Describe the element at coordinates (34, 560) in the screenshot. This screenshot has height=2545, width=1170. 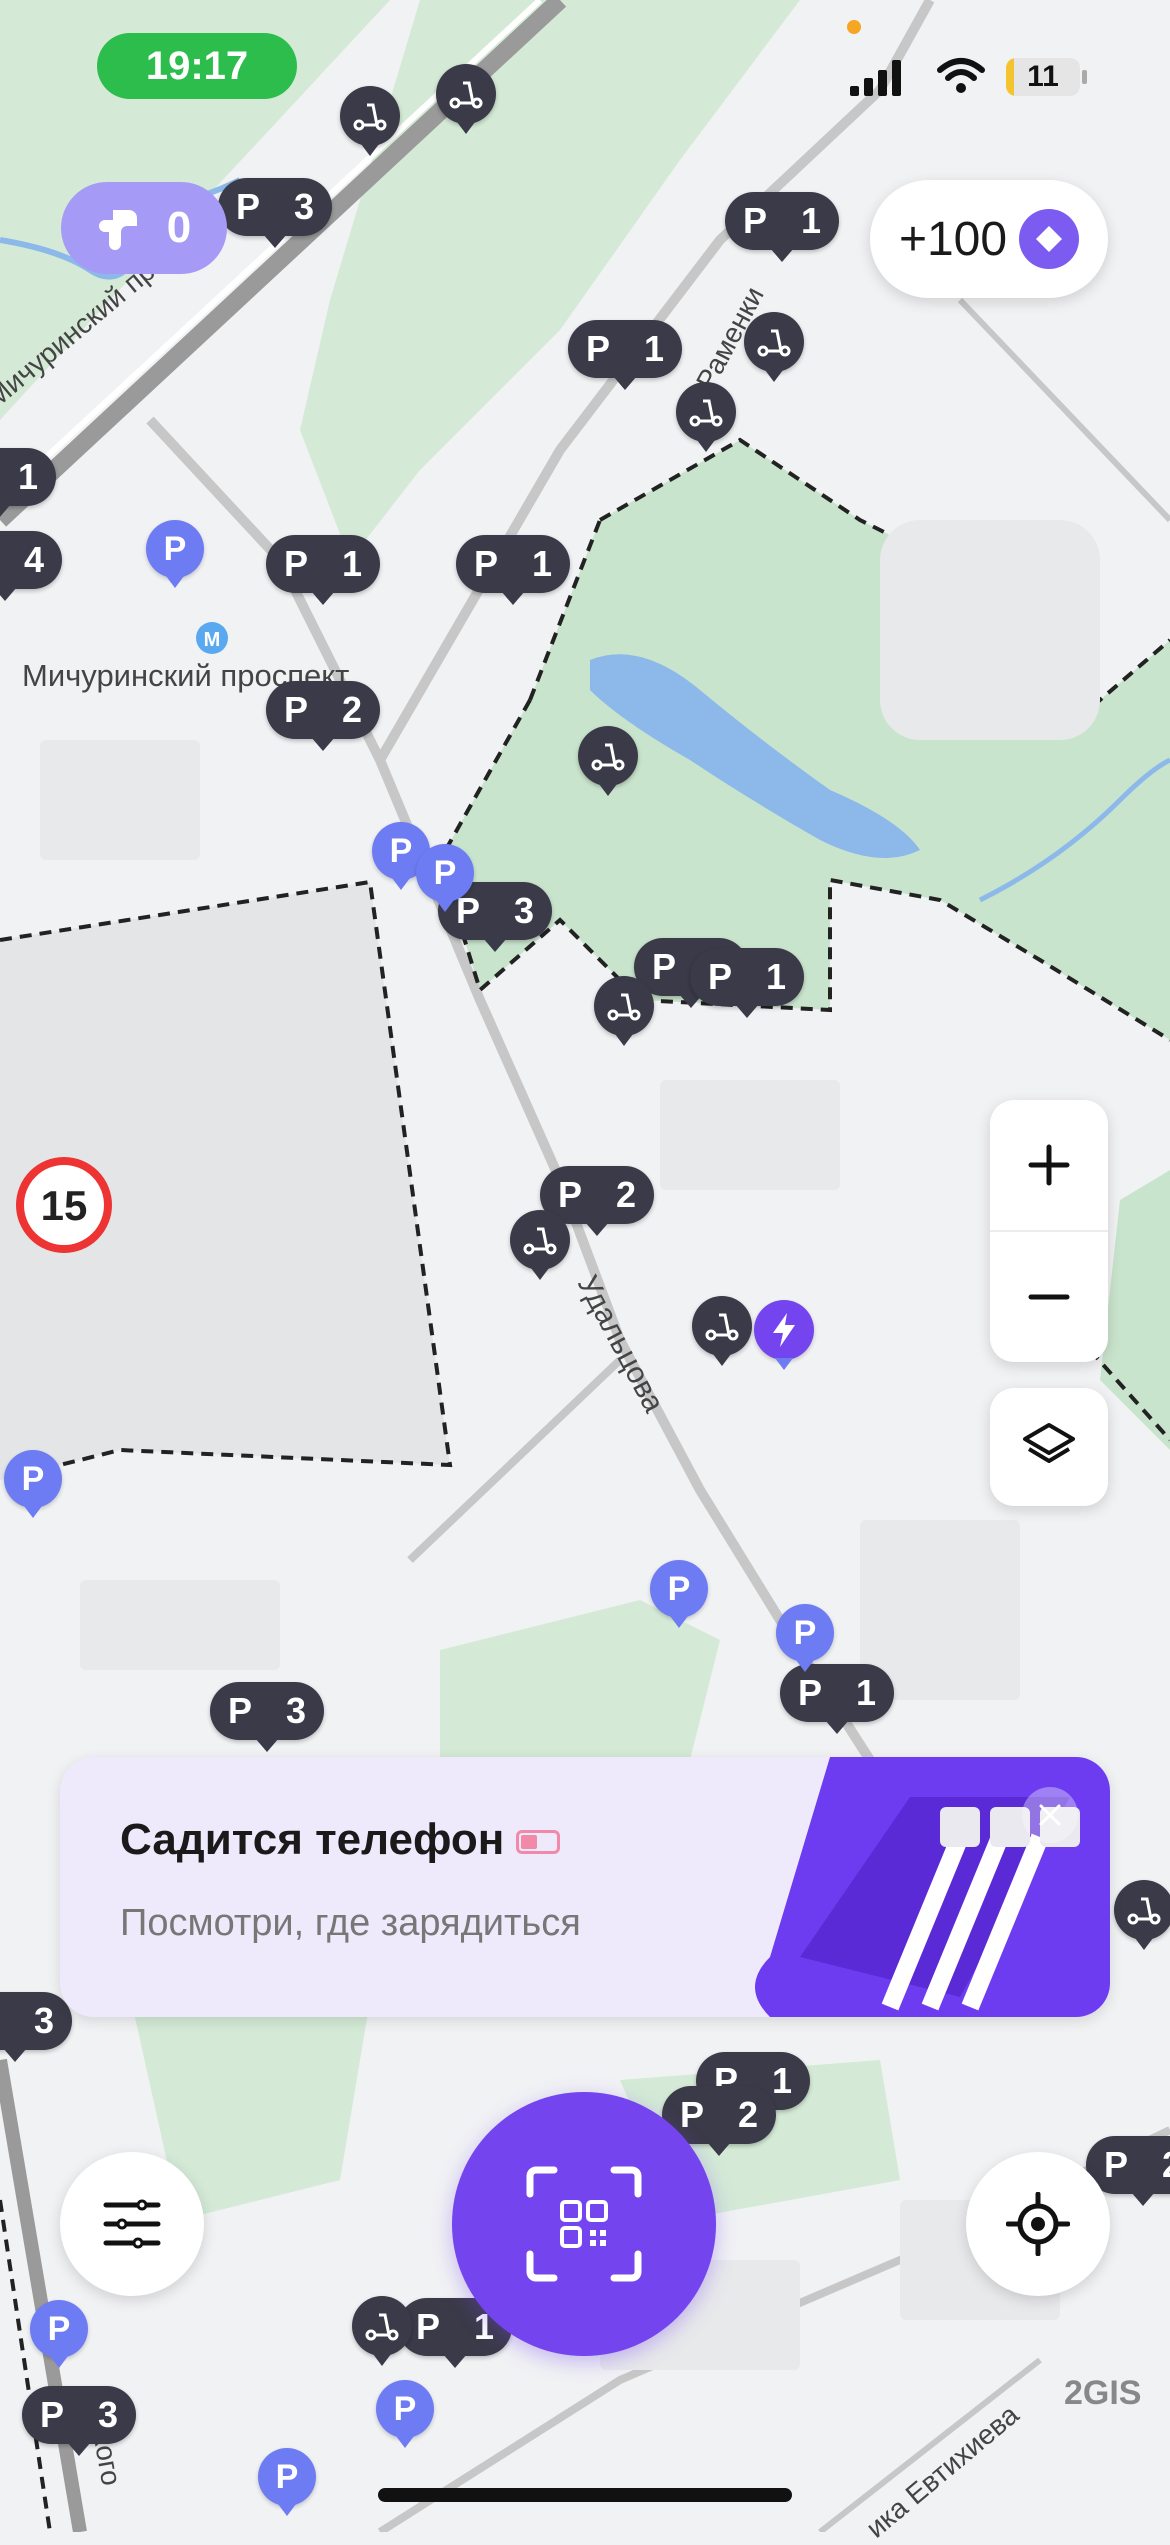
I see `parking-count: 4` at that location.